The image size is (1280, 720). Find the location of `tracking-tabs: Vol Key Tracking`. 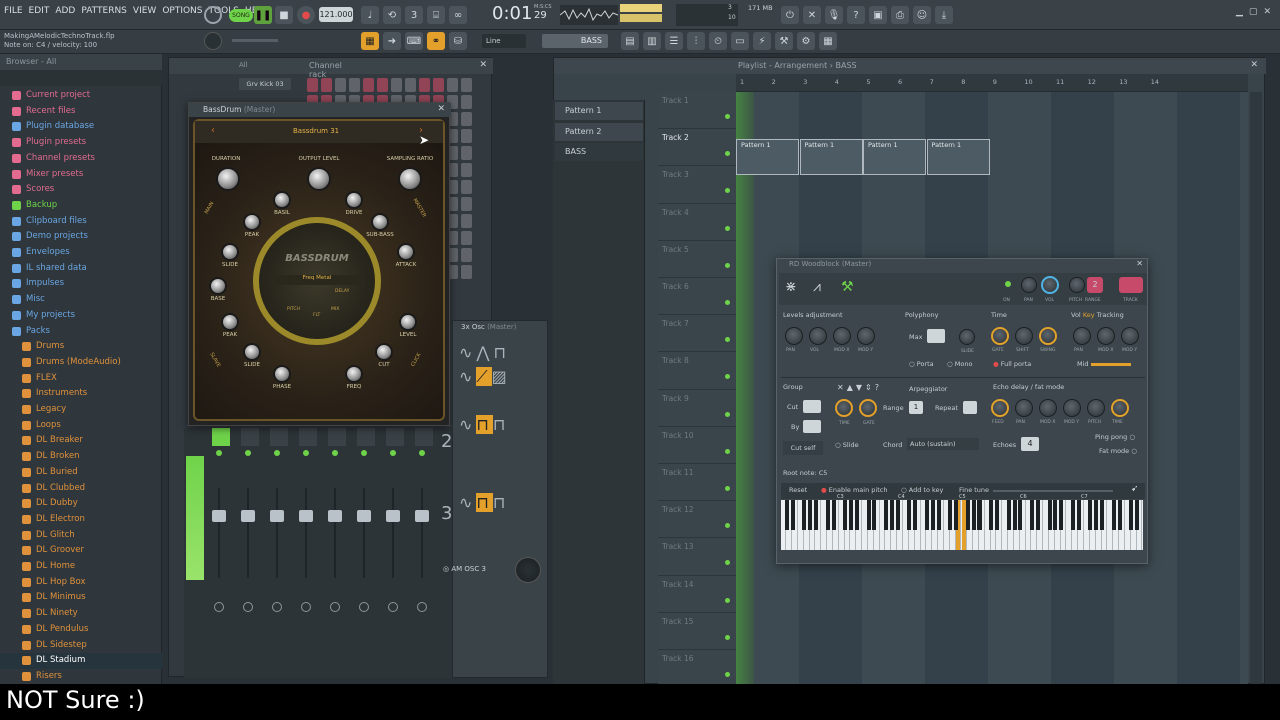

tracking-tabs: Vol Key Tracking is located at coordinates (1097, 315).